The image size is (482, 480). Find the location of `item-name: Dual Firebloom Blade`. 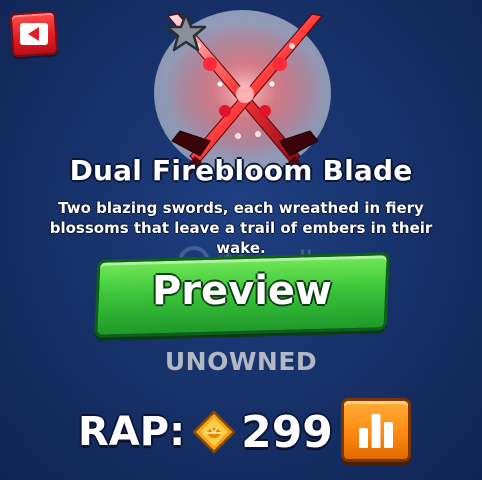

item-name: Dual Firebloom Blade is located at coordinates (241, 170).